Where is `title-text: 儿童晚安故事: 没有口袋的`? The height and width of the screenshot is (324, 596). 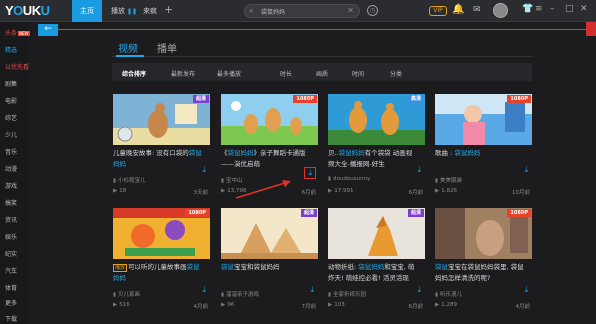
title-text: 儿童晚安故事: 没有口袋的 is located at coordinates (151, 153).